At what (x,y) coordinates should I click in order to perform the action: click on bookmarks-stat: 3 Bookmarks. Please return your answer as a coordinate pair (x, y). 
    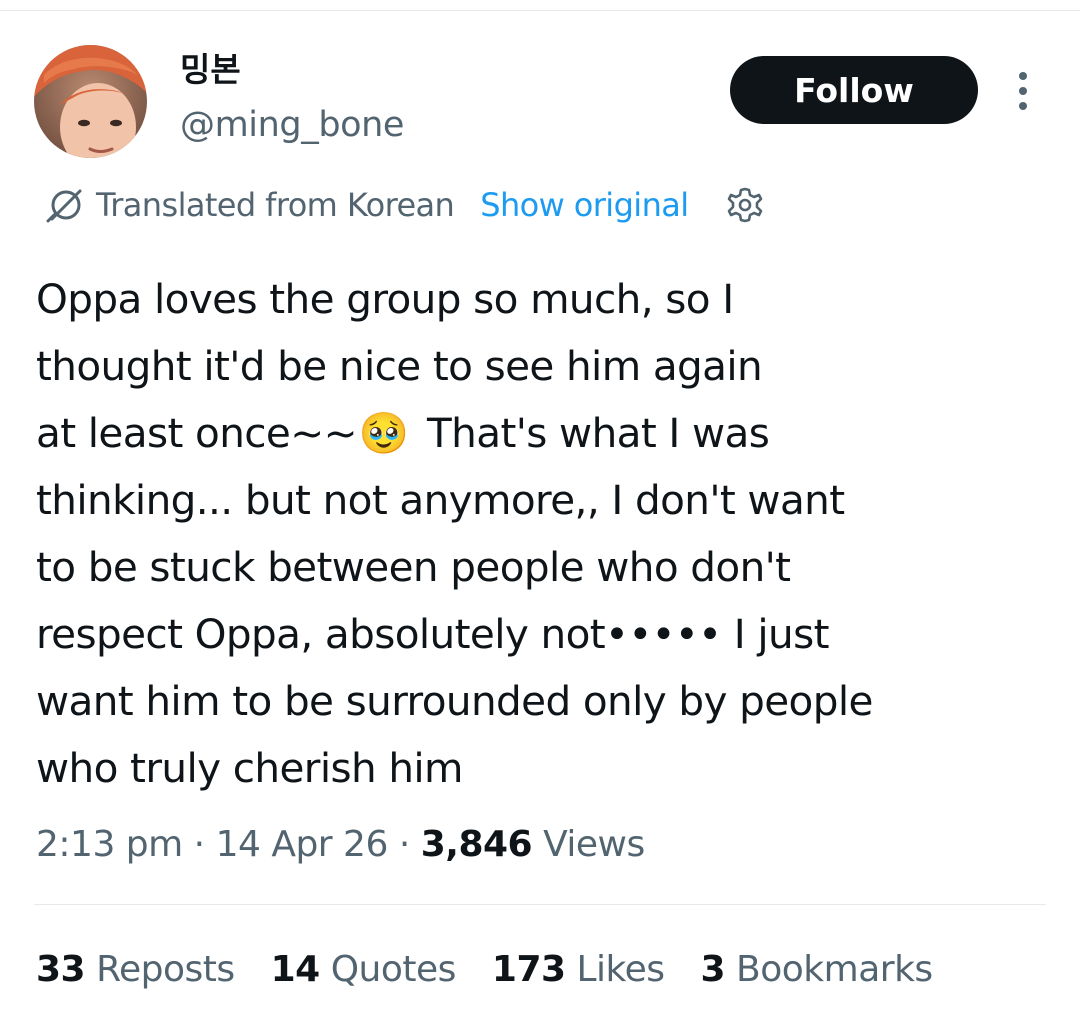
    Looking at the image, I should click on (817, 970).